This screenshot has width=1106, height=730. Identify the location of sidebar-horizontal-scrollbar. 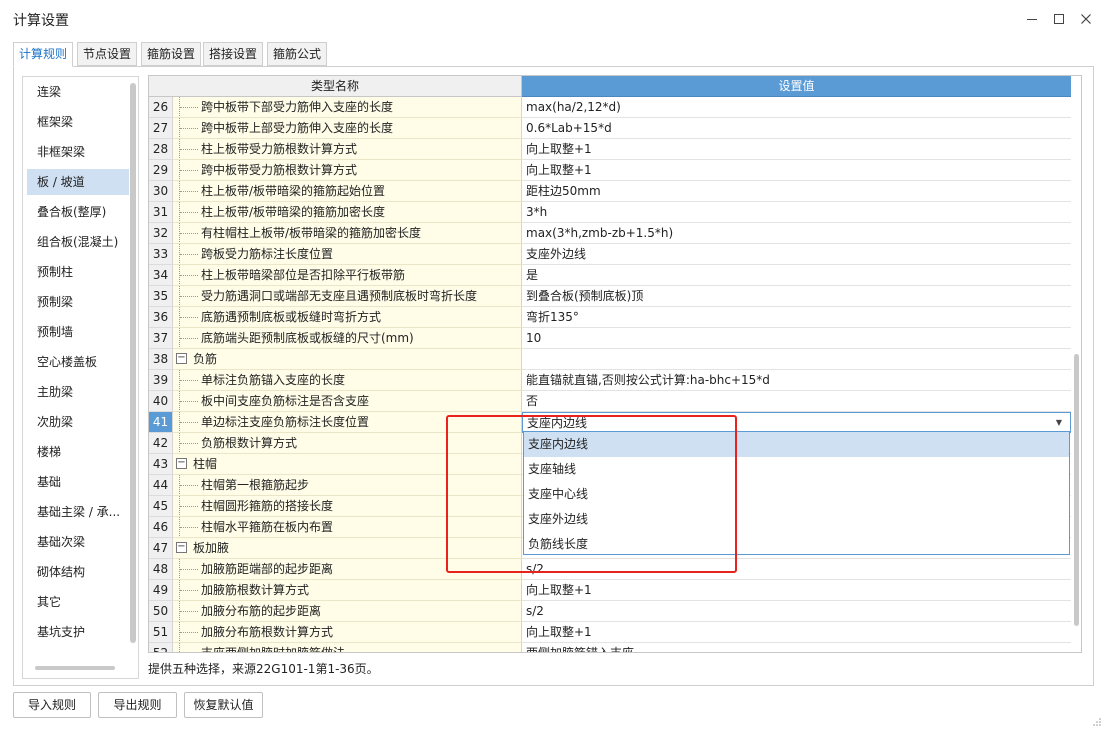
(75, 668).